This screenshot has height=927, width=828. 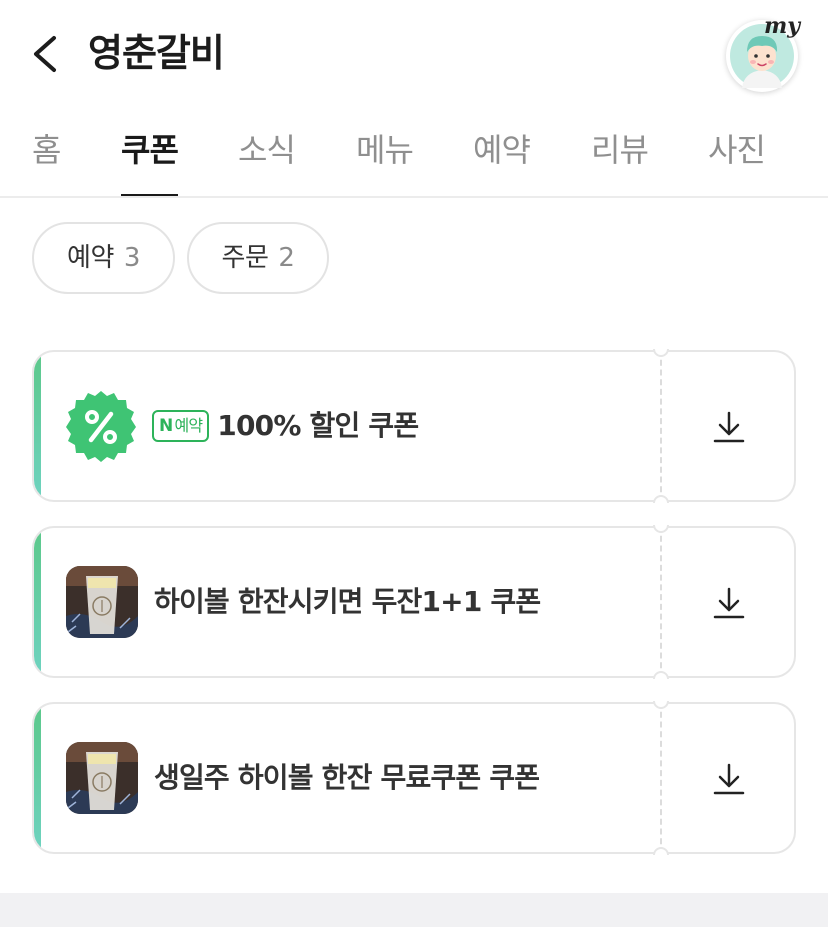 What do you see at coordinates (385, 150) in the screenshot?
I see `tab-menu: 메뉴` at bounding box center [385, 150].